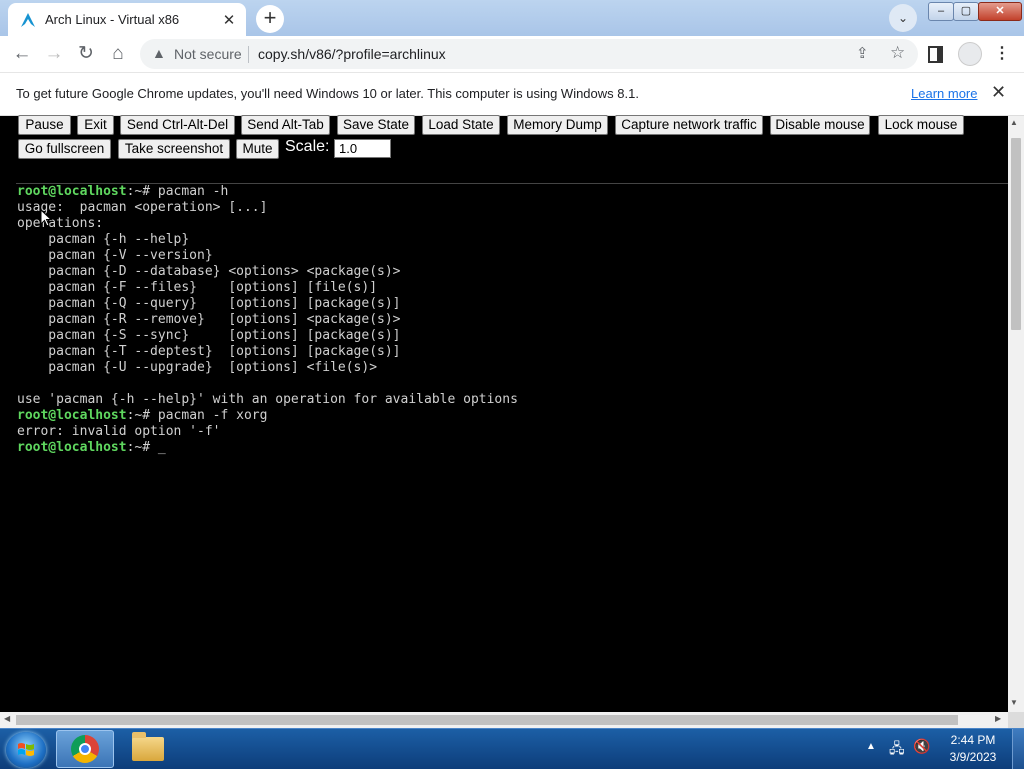 The image size is (1024, 769). I want to click on send-alt-tab-button: Send Alt-Tab, so click(285, 125).